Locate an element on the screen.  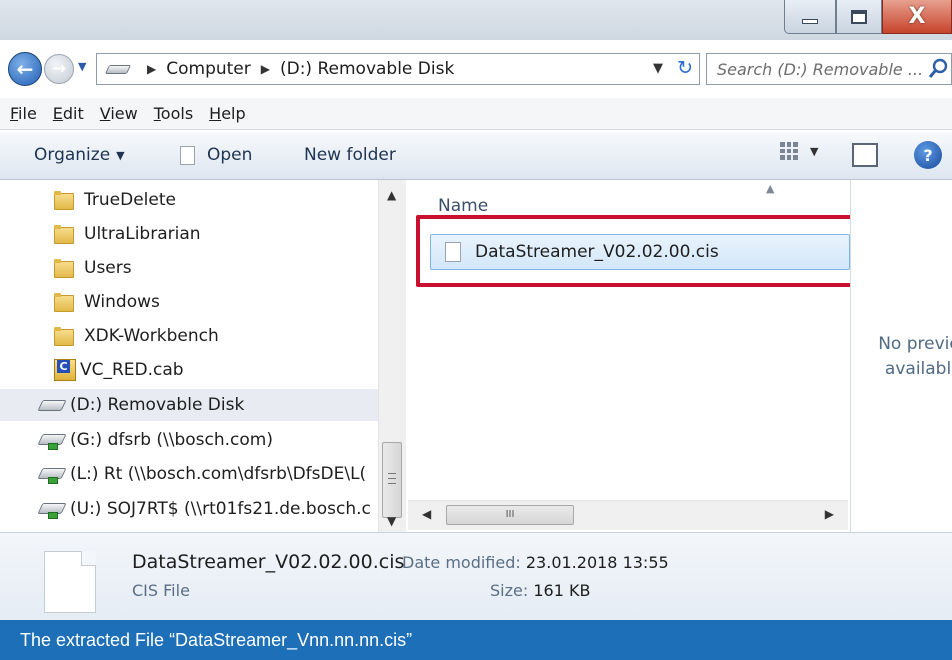
help-icon: ? is located at coordinates (928, 155).